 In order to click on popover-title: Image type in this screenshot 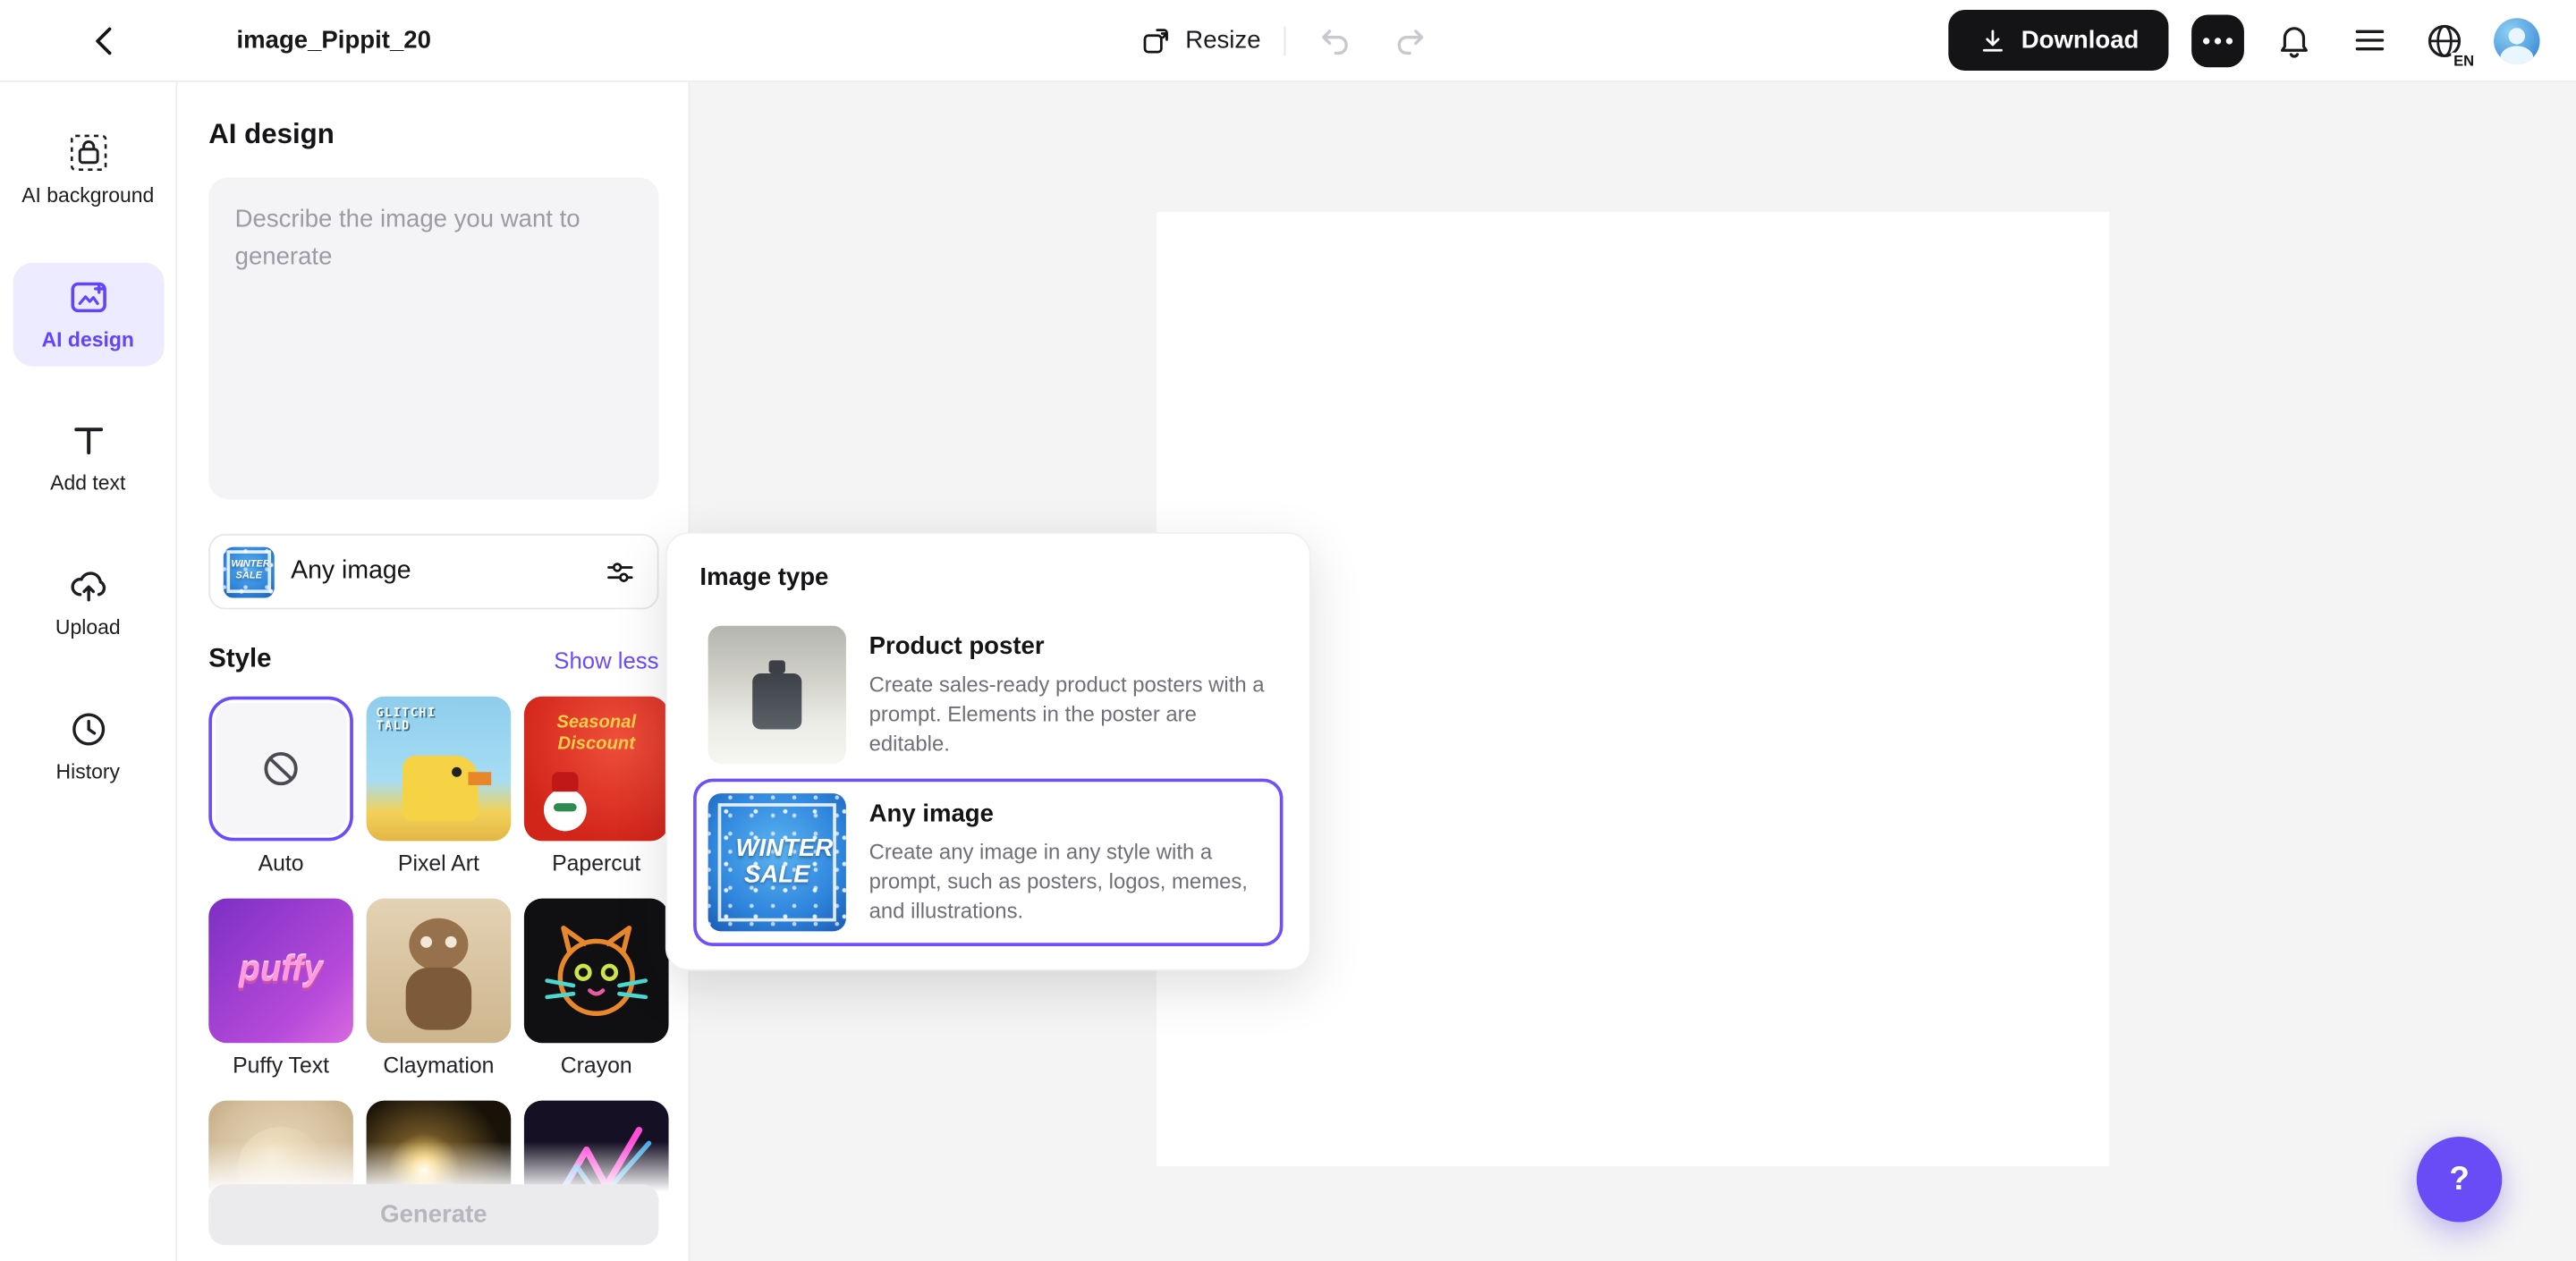, I will do `click(764, 577)`.